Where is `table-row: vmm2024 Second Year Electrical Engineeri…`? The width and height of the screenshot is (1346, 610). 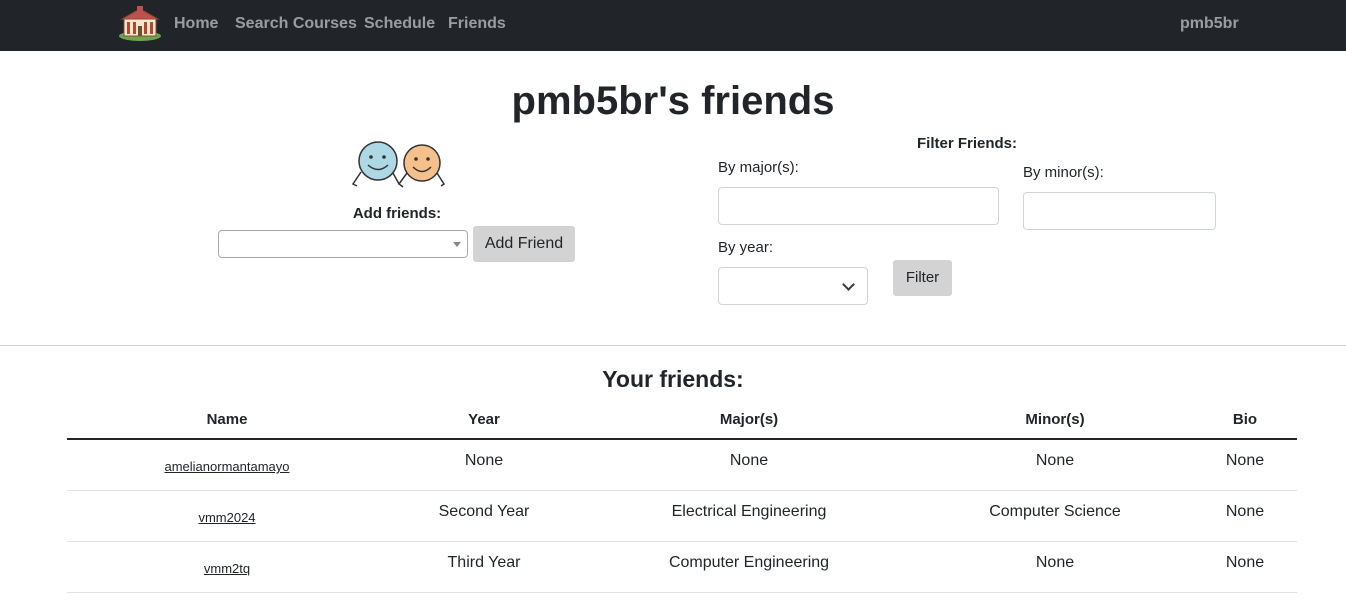 table-row: vmm2024 Second Year Electrical Engineeri… is located at coordinates (682, 516).